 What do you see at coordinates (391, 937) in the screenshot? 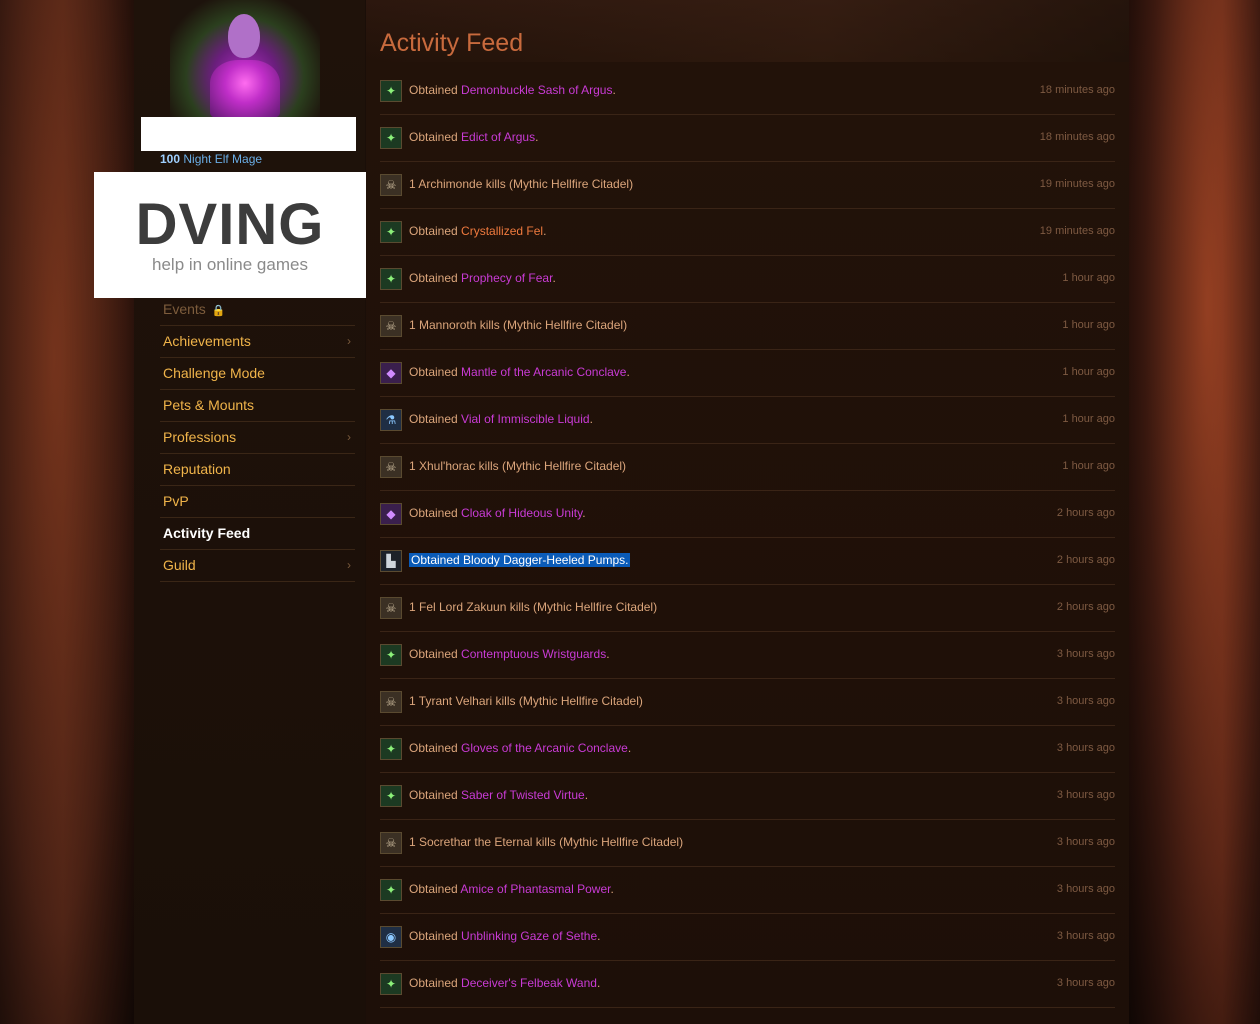
I see `item-icon: ◉` at bounding box center [391, 937].